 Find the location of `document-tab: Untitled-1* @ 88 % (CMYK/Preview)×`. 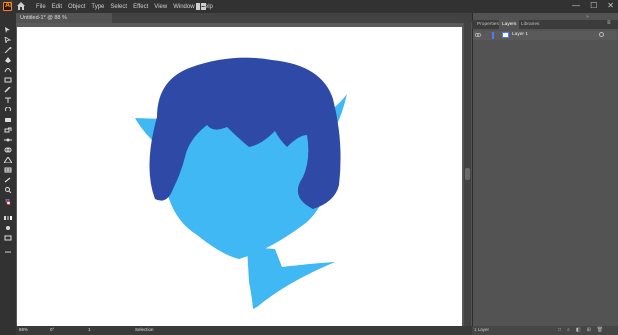

document-tab: Untitled-1* @ 88 % (CMYK/Preview)× is located at coordinates (64, 22).